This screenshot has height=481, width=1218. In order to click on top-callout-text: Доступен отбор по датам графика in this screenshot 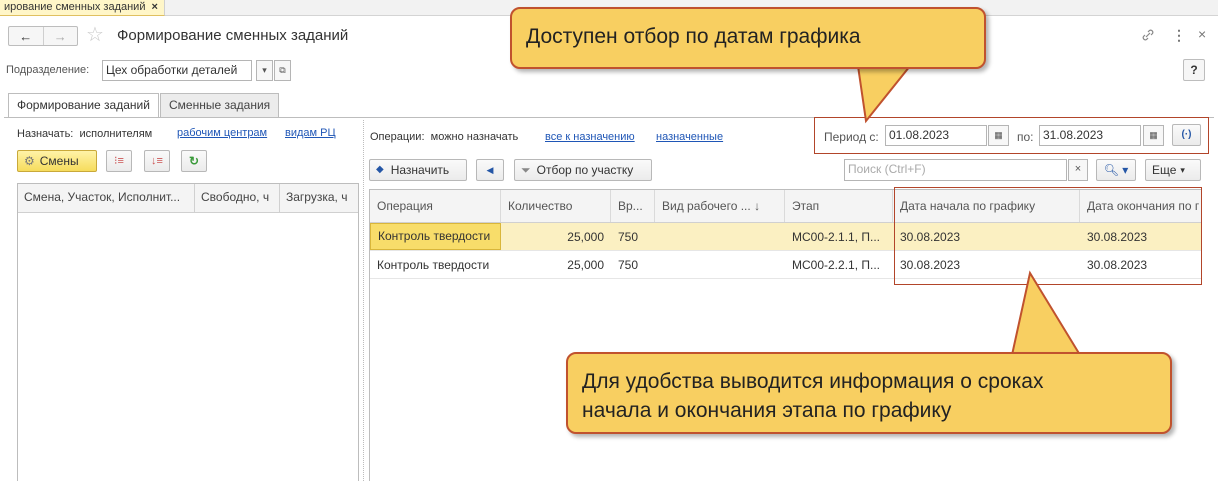, I will do `click(693, 36)`.